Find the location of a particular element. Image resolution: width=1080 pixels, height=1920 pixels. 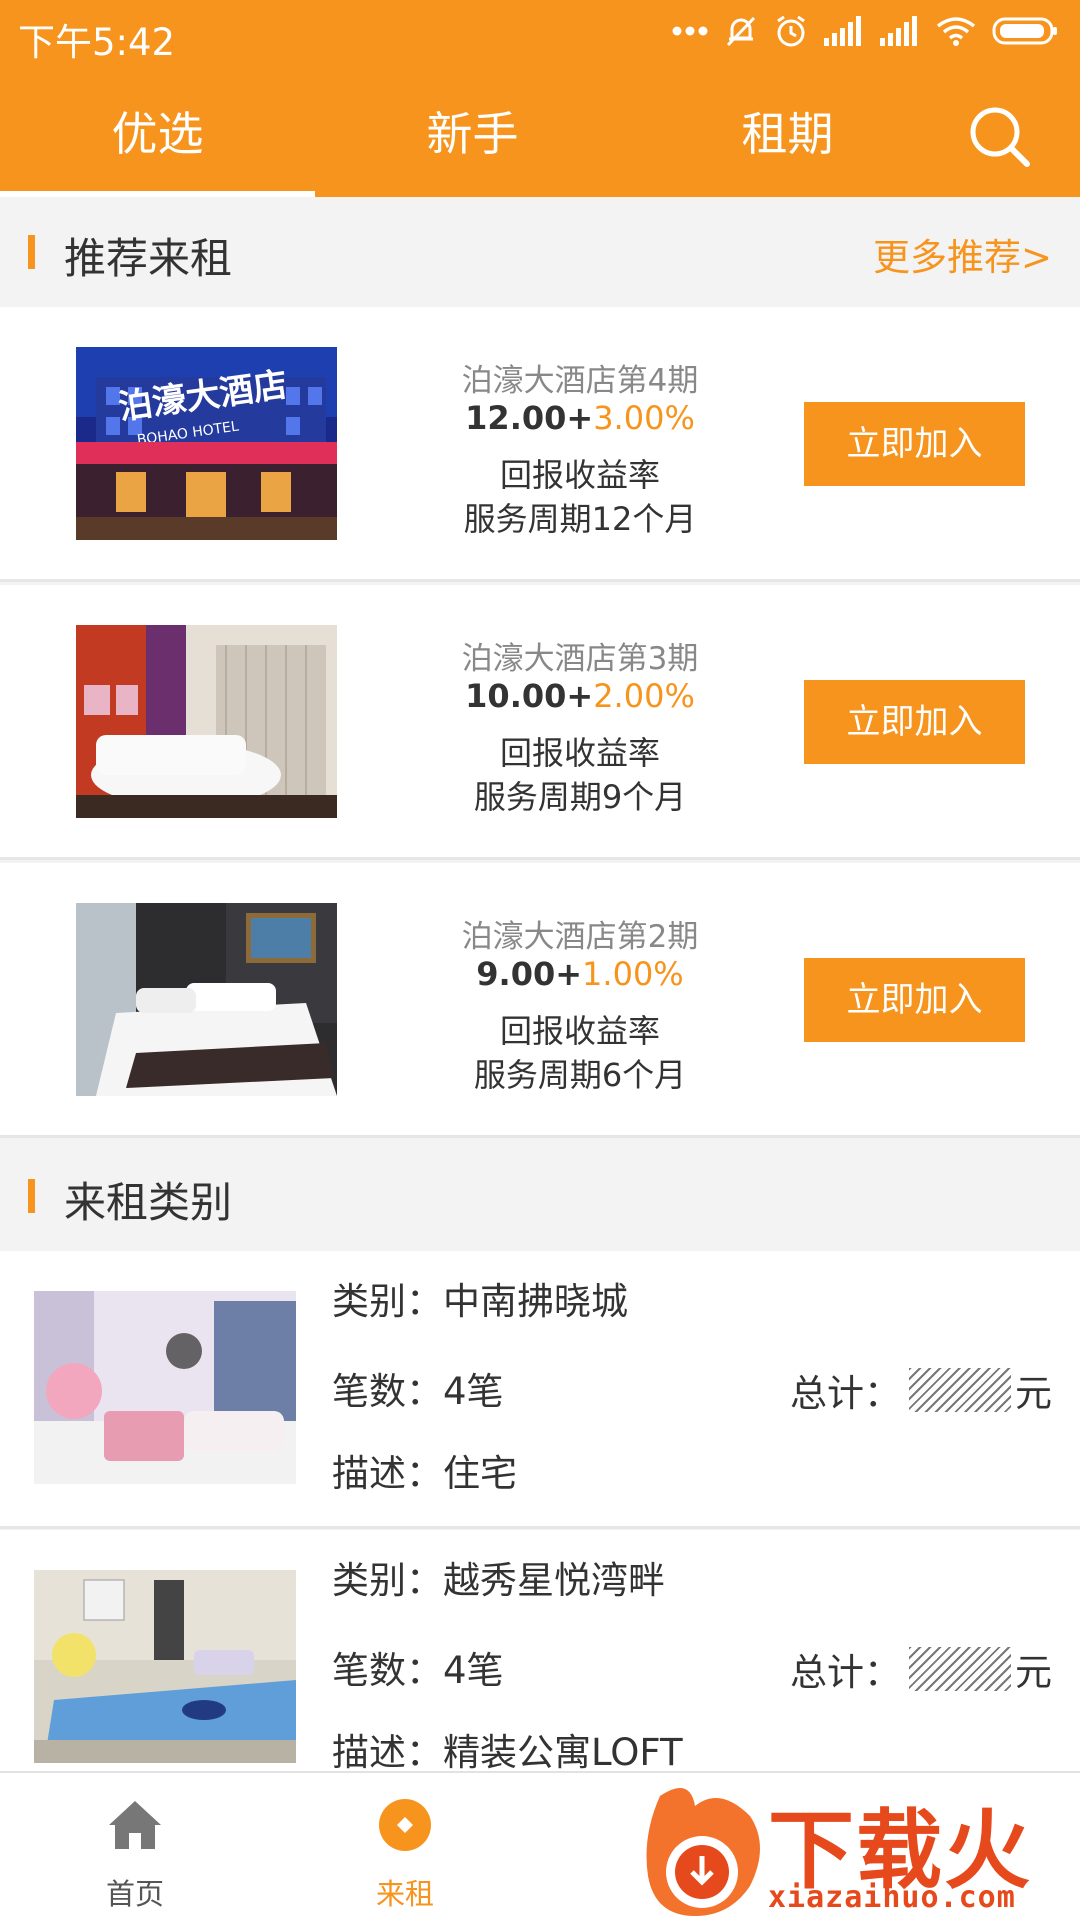

product-name: 泊濠大酒店第4期 is located at coordinates (580, 381).